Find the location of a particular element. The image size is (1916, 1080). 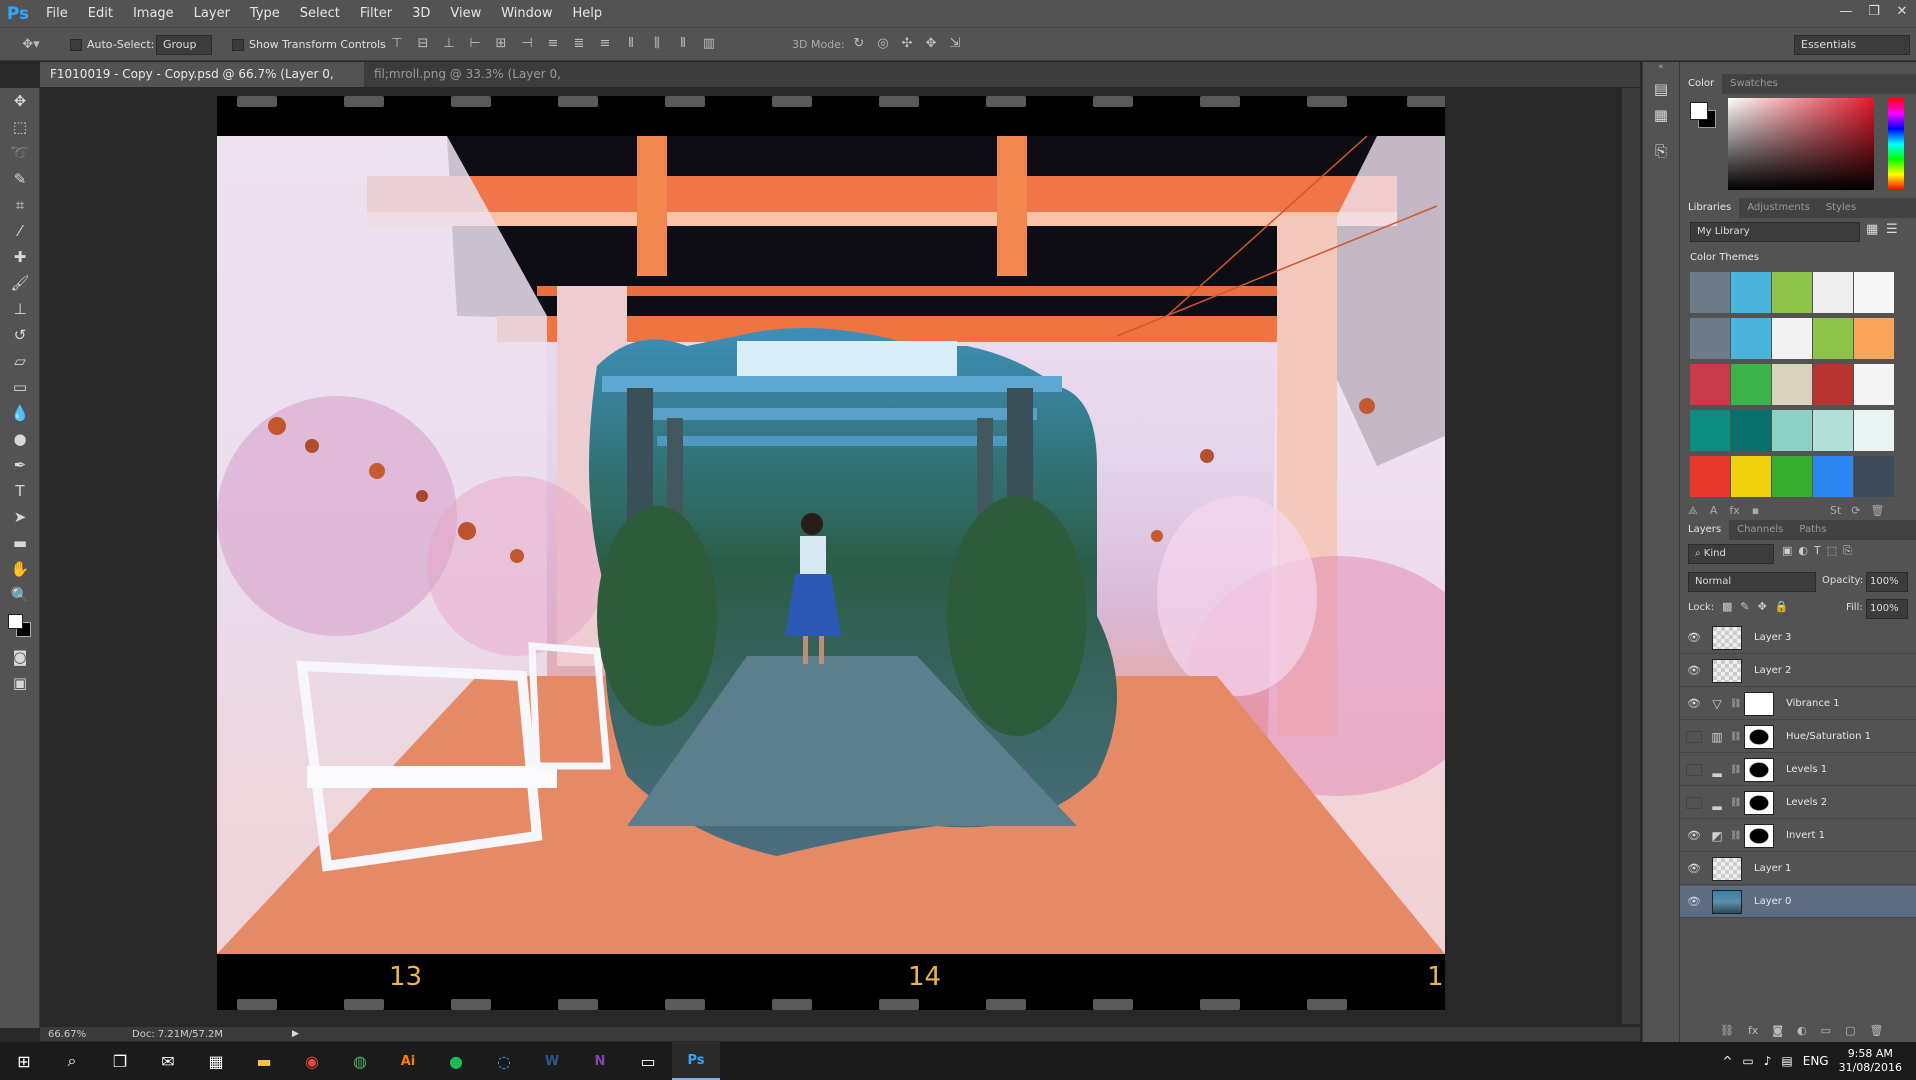

clone-stamp-tool-icon: ⊥ is located at coordinates (20, 309).